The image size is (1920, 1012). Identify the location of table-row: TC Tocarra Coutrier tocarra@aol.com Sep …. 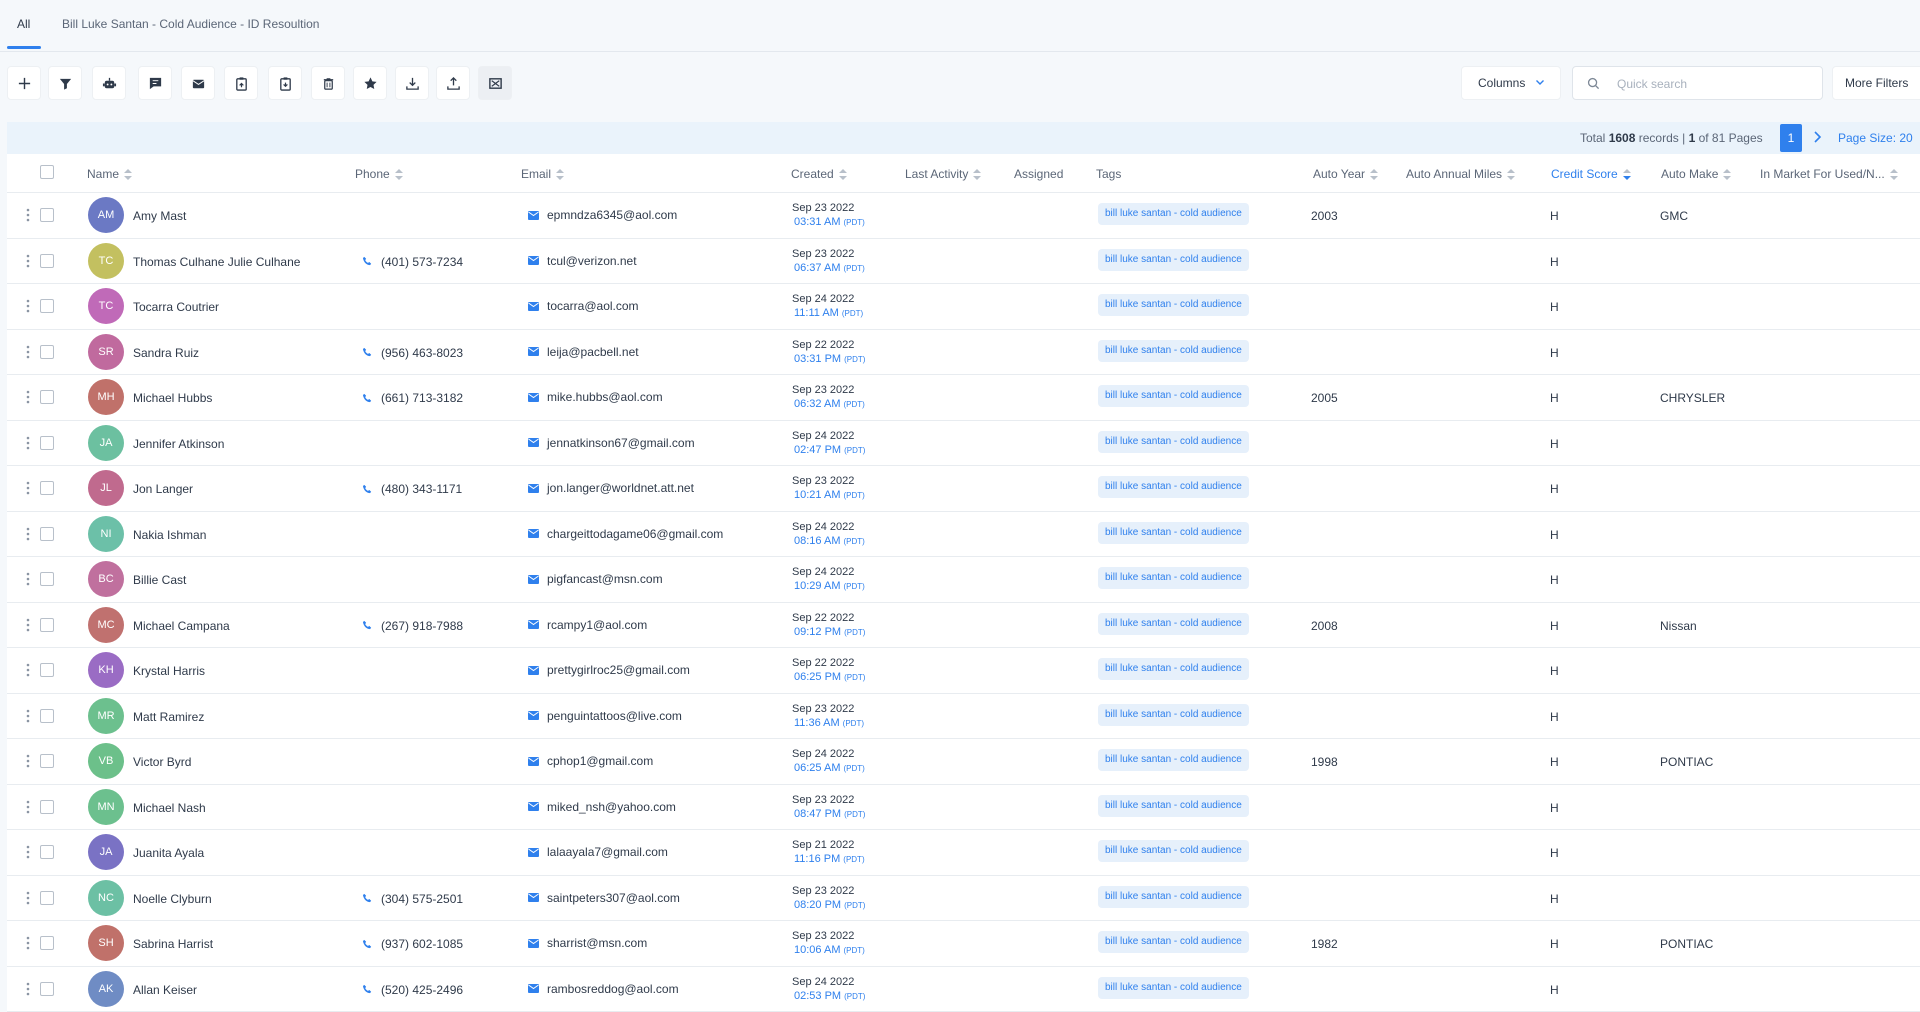
(963, 307).